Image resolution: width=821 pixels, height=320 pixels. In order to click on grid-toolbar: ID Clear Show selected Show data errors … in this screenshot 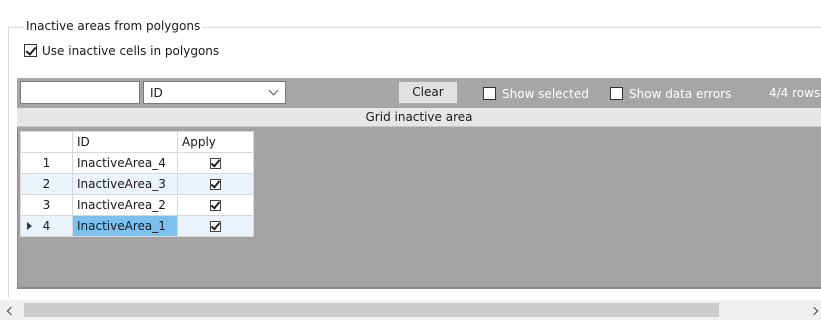, I will do `click(419, 93)`.